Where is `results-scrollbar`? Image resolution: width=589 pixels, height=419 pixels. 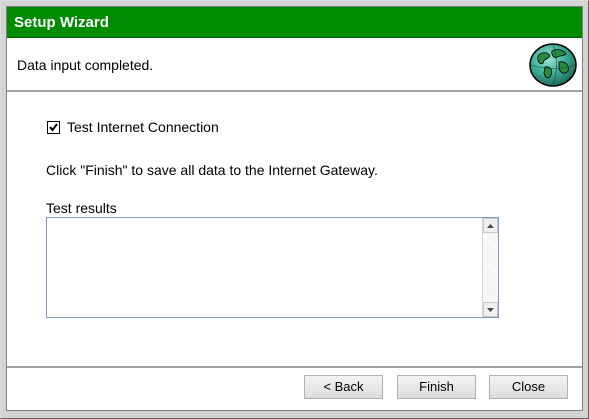
results-scrollbar is located at coordinates (490, 267).